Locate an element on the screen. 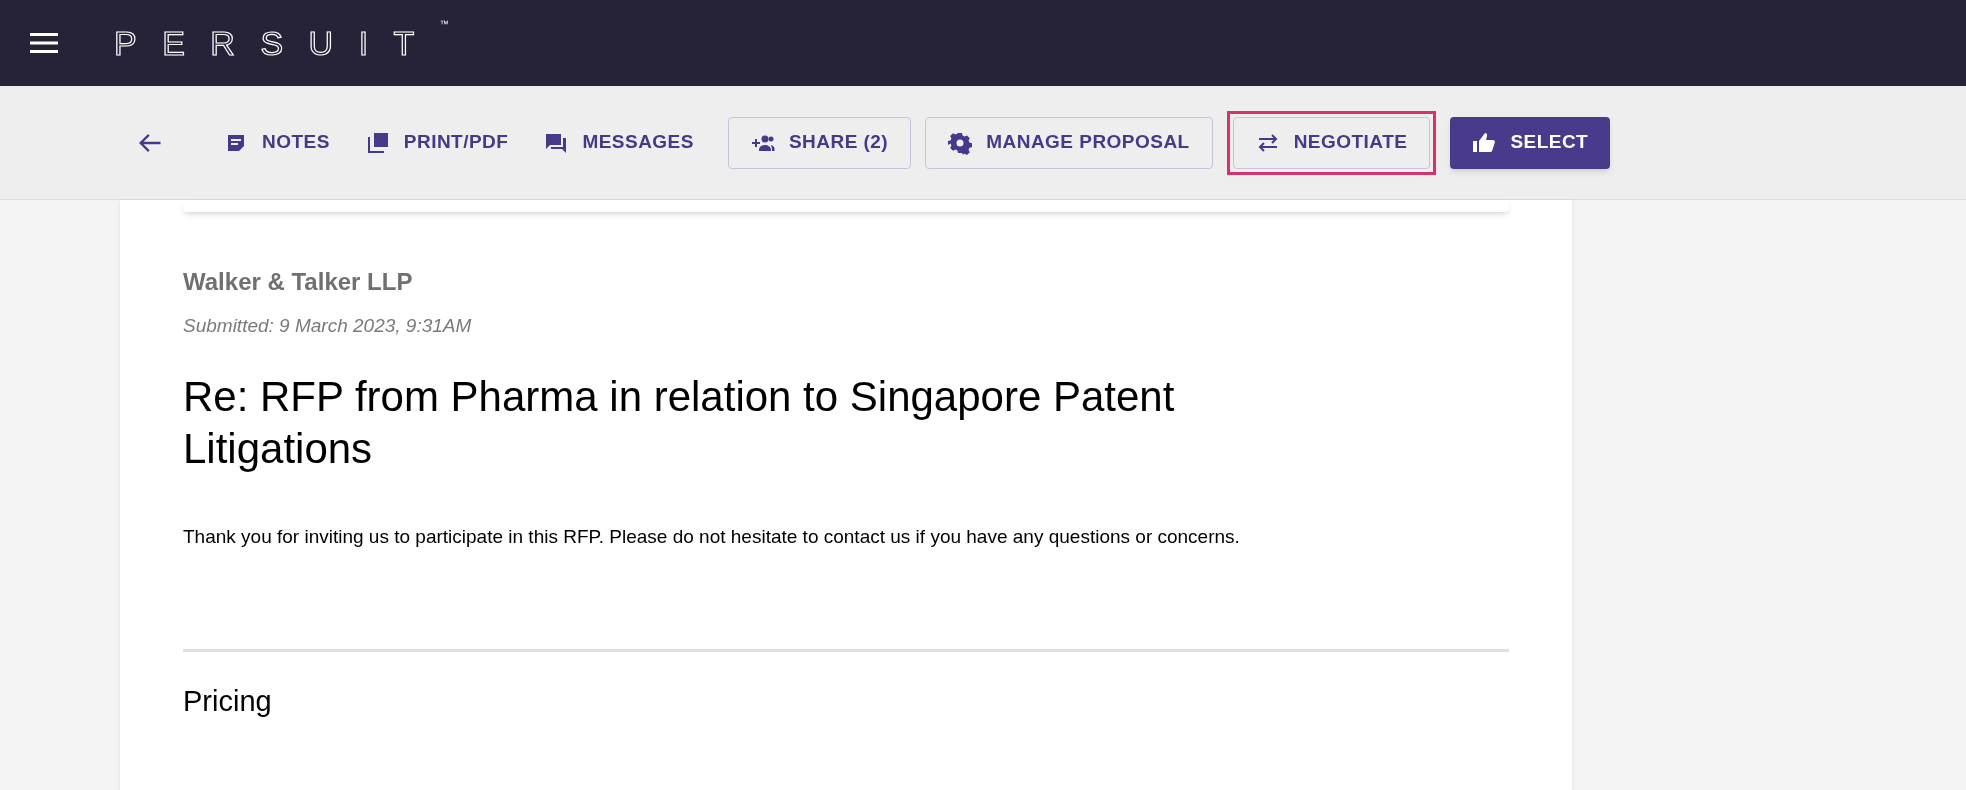 This screenshot has width=1966, height=790. toolbar-button: SHARE (2) is located at coordinates (819, 142).